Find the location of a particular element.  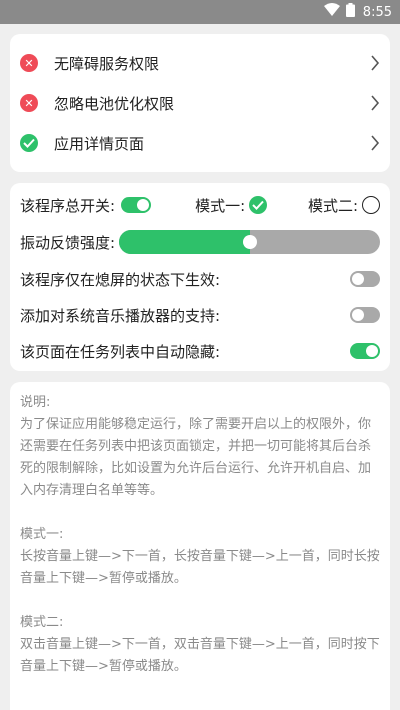

status-bar: 8:55 is located at coordinates (200, 12).